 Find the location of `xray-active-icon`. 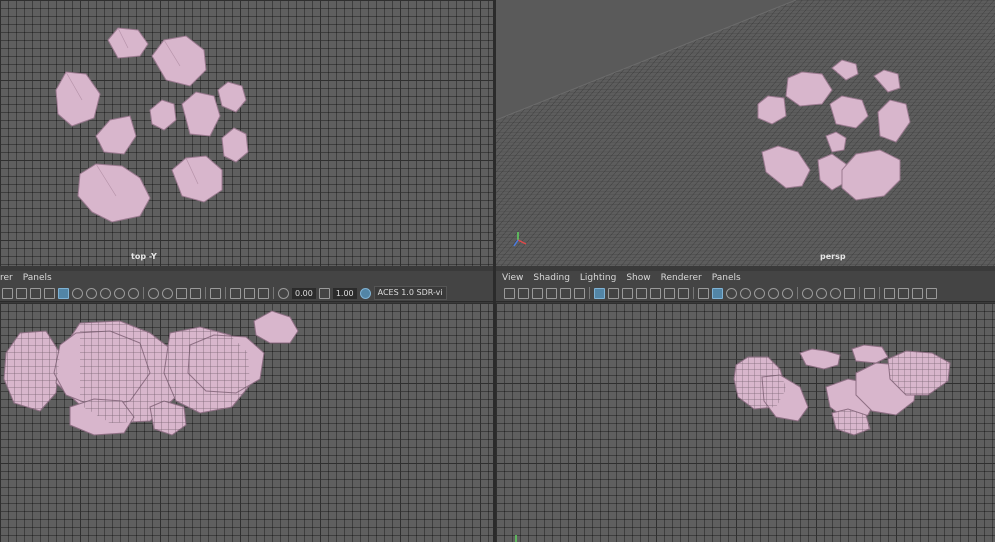

xray-active-icon is located at coordinates (889, 293).